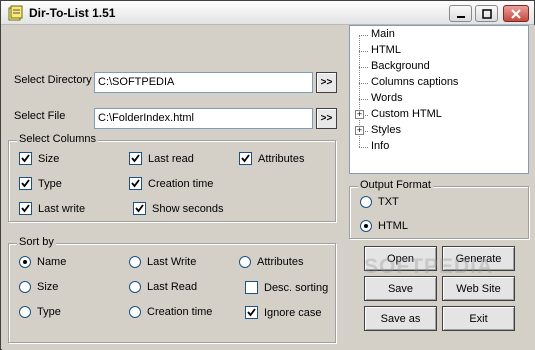 This screenshot has width=535, height=350. I want to click on directory-input: C:\SOFTPEDIA, so click(203, 82).